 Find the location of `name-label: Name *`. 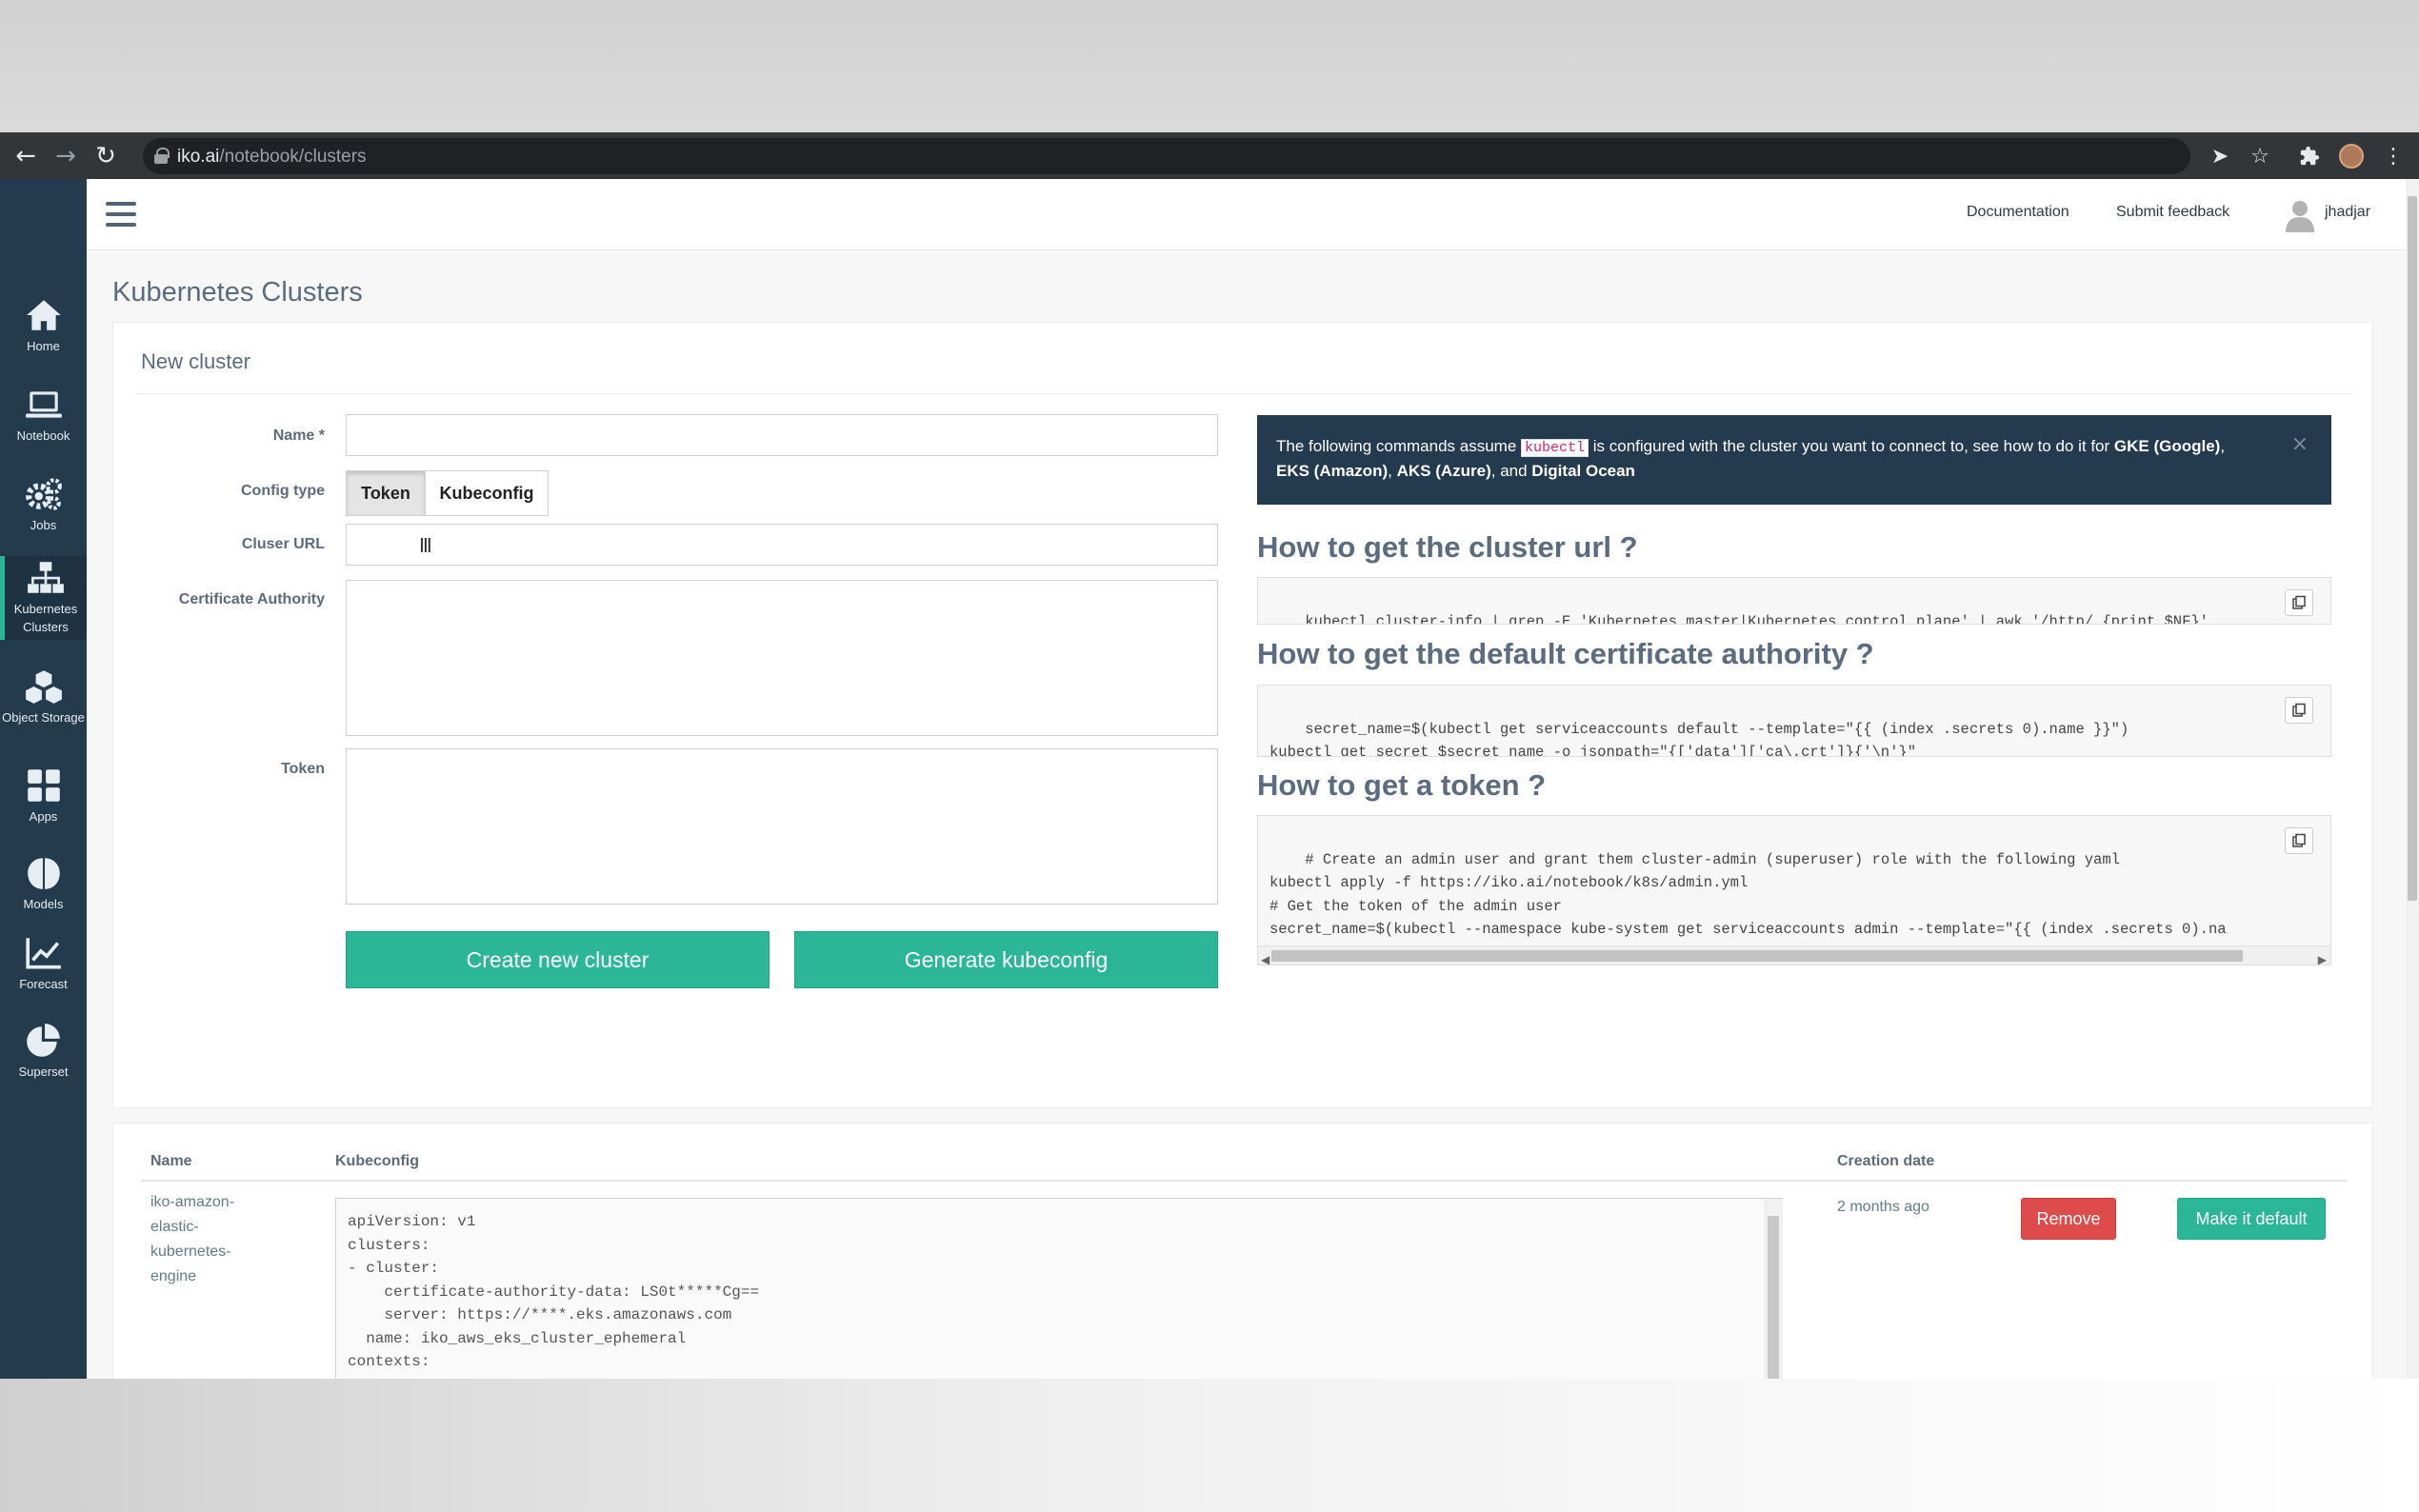

name-label: Name * is located at coordinates (298, 436).